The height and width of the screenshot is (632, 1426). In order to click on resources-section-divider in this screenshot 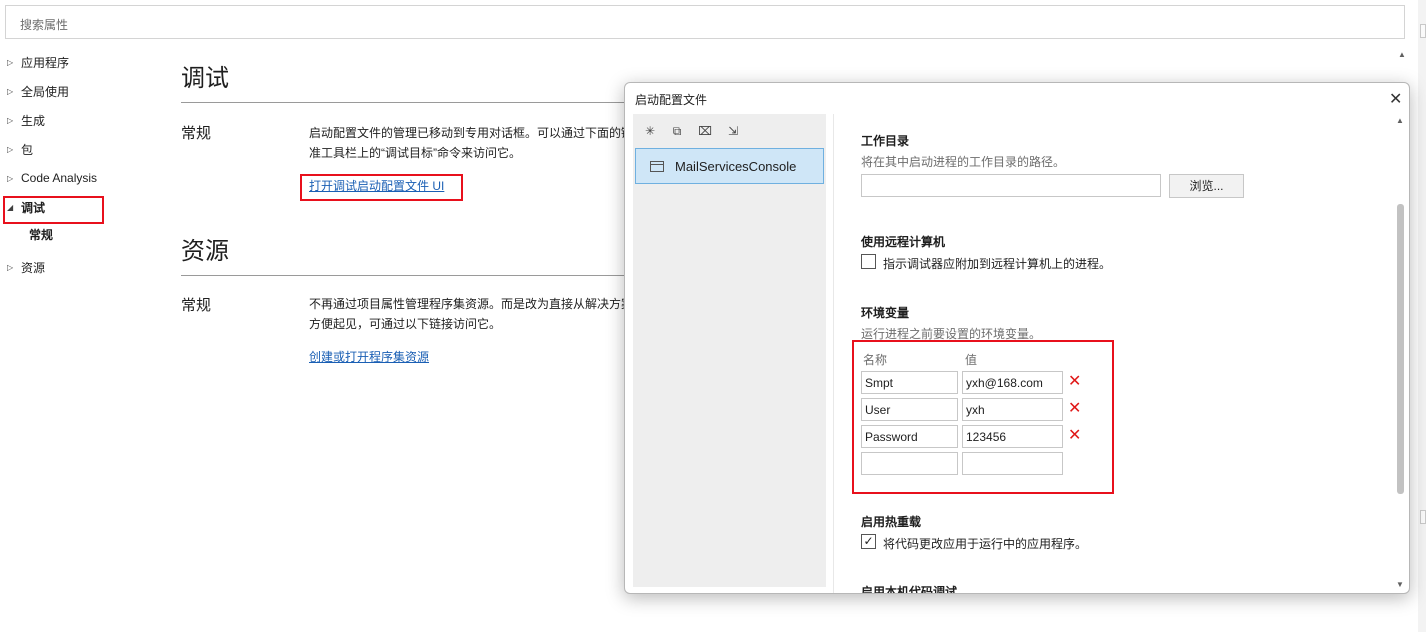, I will do `click(411, 275)`.